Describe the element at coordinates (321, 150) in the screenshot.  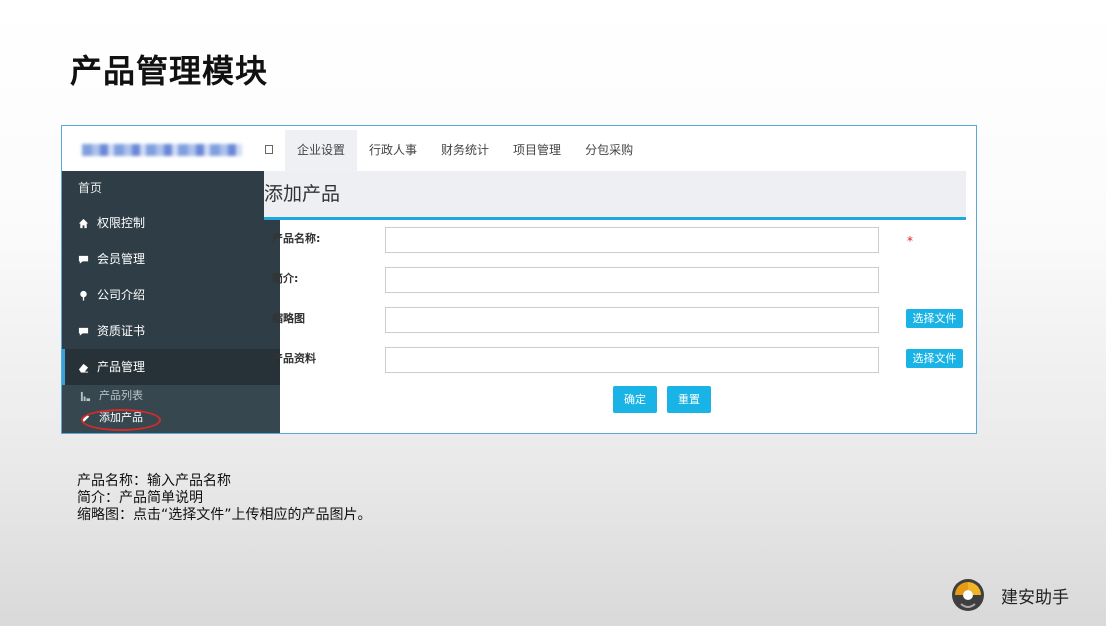
I see `tab-enterprise-settings: 企业设置` at that location.